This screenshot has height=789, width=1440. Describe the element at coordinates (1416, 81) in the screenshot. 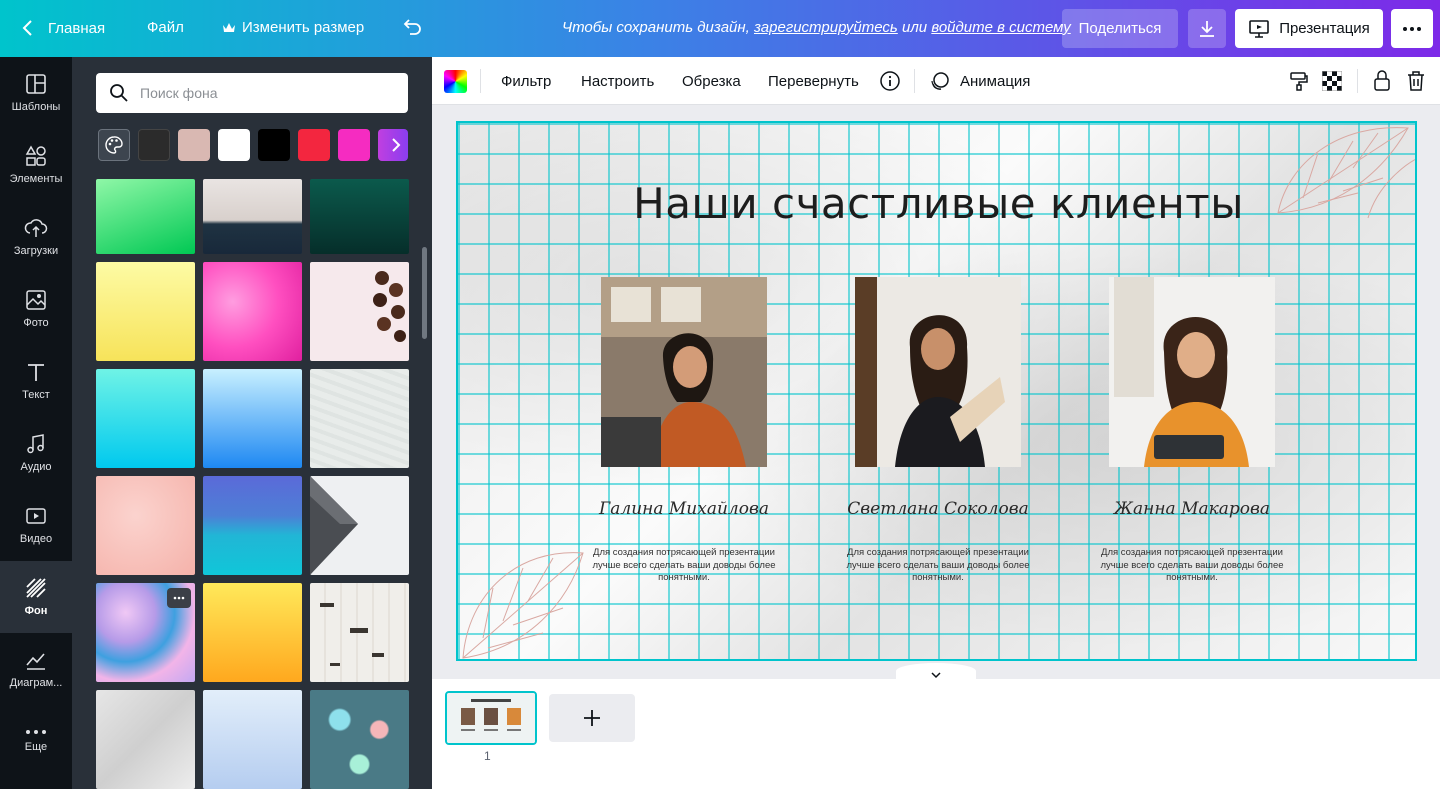

I see `trash-icon` at that location.